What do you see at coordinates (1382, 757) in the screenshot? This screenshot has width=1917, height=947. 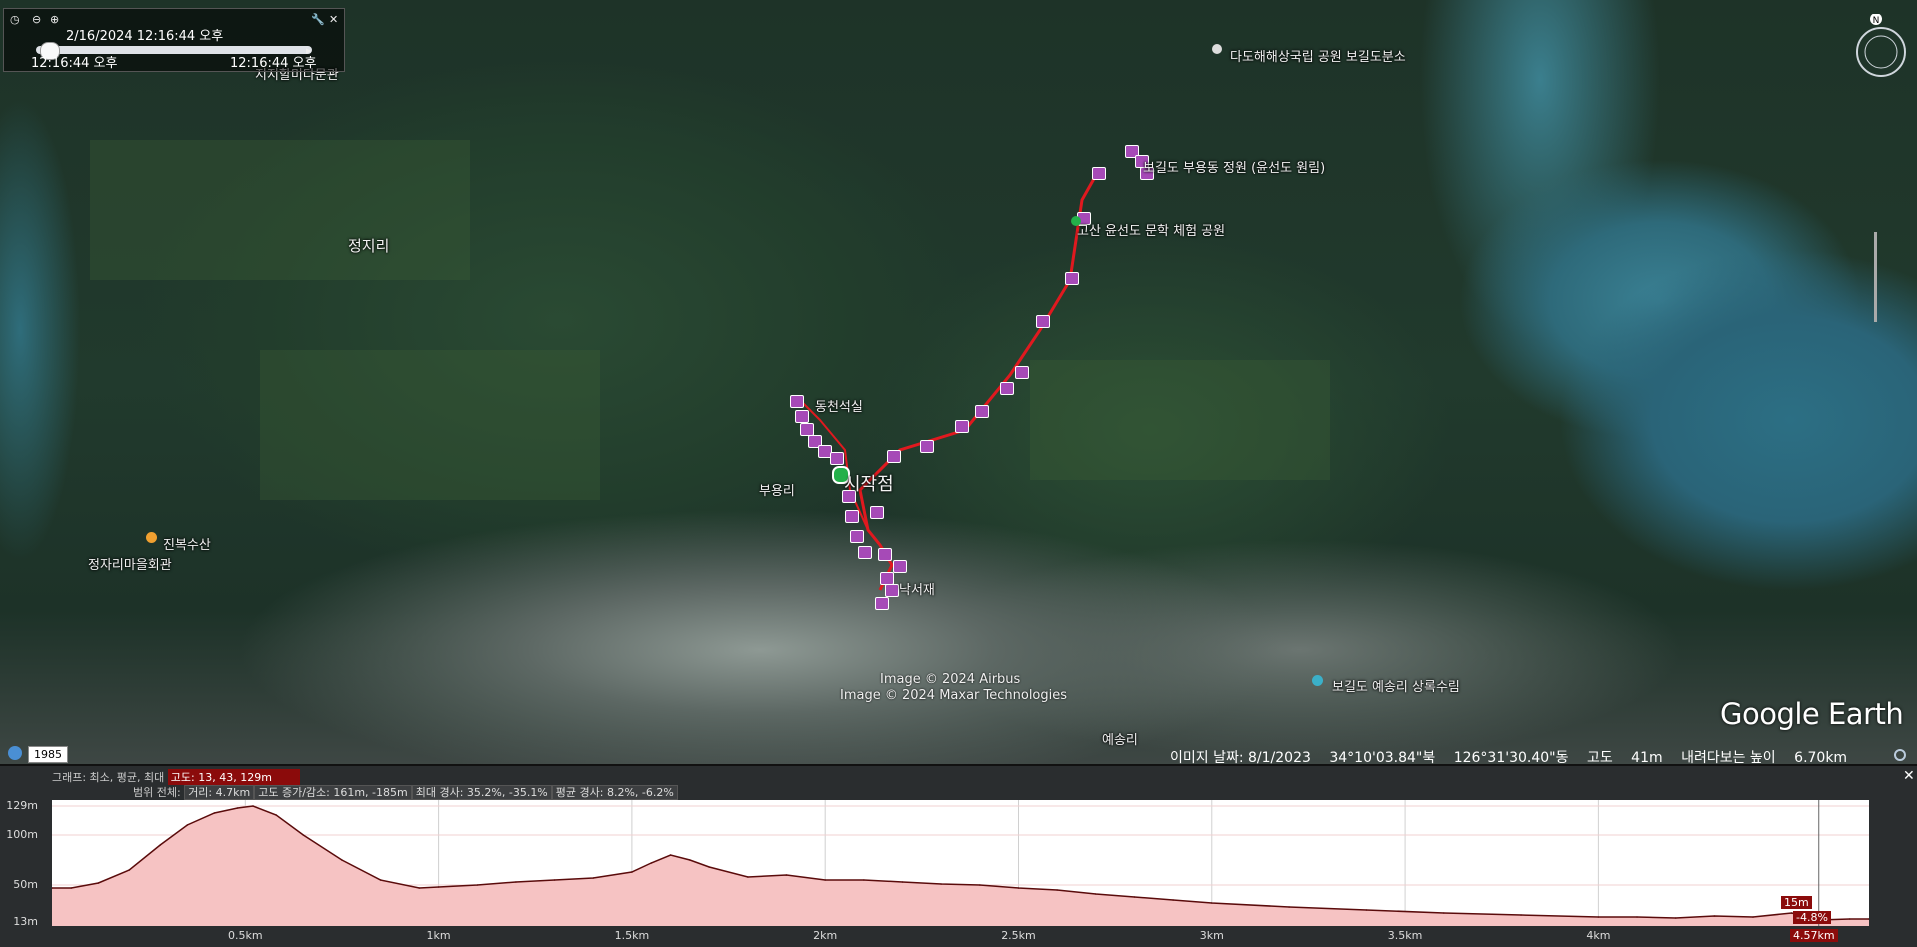 I see `latitude: 34°10'03.84"북` at bounding box center [1382, 757].